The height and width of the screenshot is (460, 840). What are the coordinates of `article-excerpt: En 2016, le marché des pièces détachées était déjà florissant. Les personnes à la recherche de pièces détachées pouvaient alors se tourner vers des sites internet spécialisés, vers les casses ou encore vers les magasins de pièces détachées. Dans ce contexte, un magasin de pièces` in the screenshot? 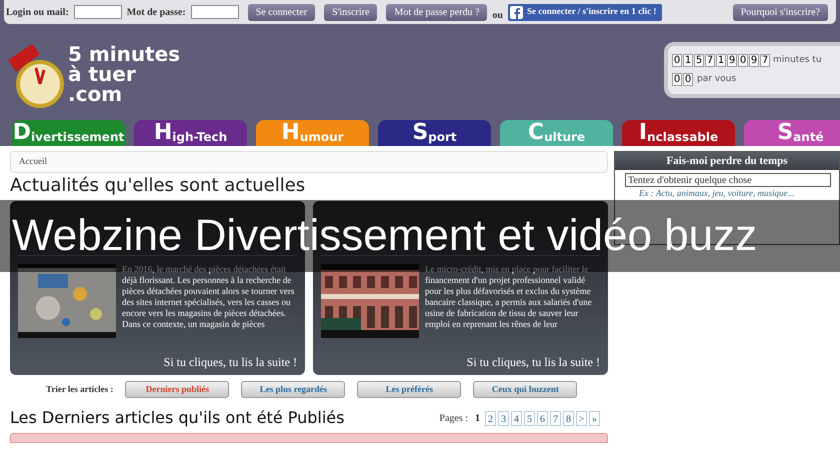 It's located at (209, 297).